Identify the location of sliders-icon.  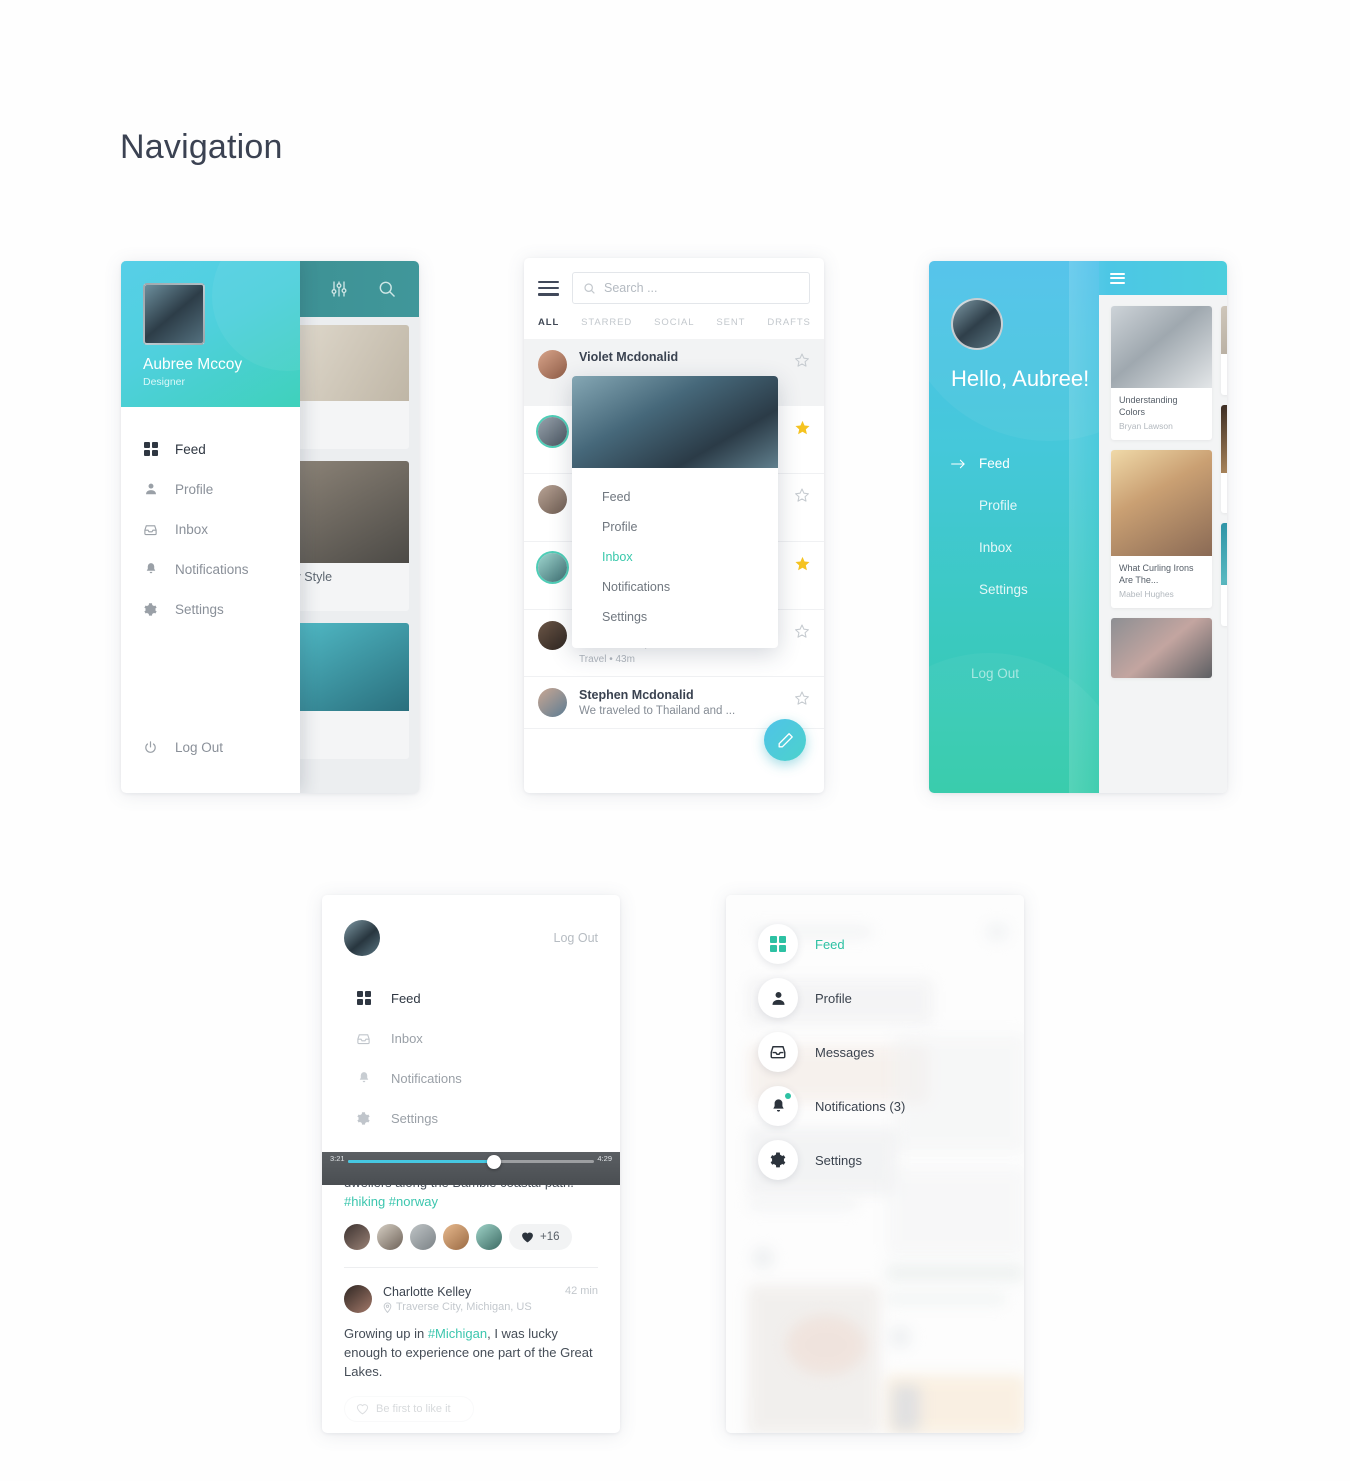
(339, 289).